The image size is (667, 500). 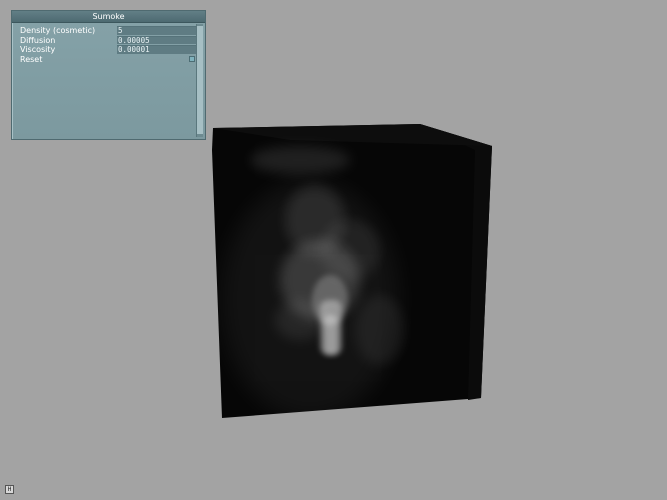 What do you see at coordinates (192, 59) in the screenshot?
I see `reset-button` at bounding box center [192, 59].